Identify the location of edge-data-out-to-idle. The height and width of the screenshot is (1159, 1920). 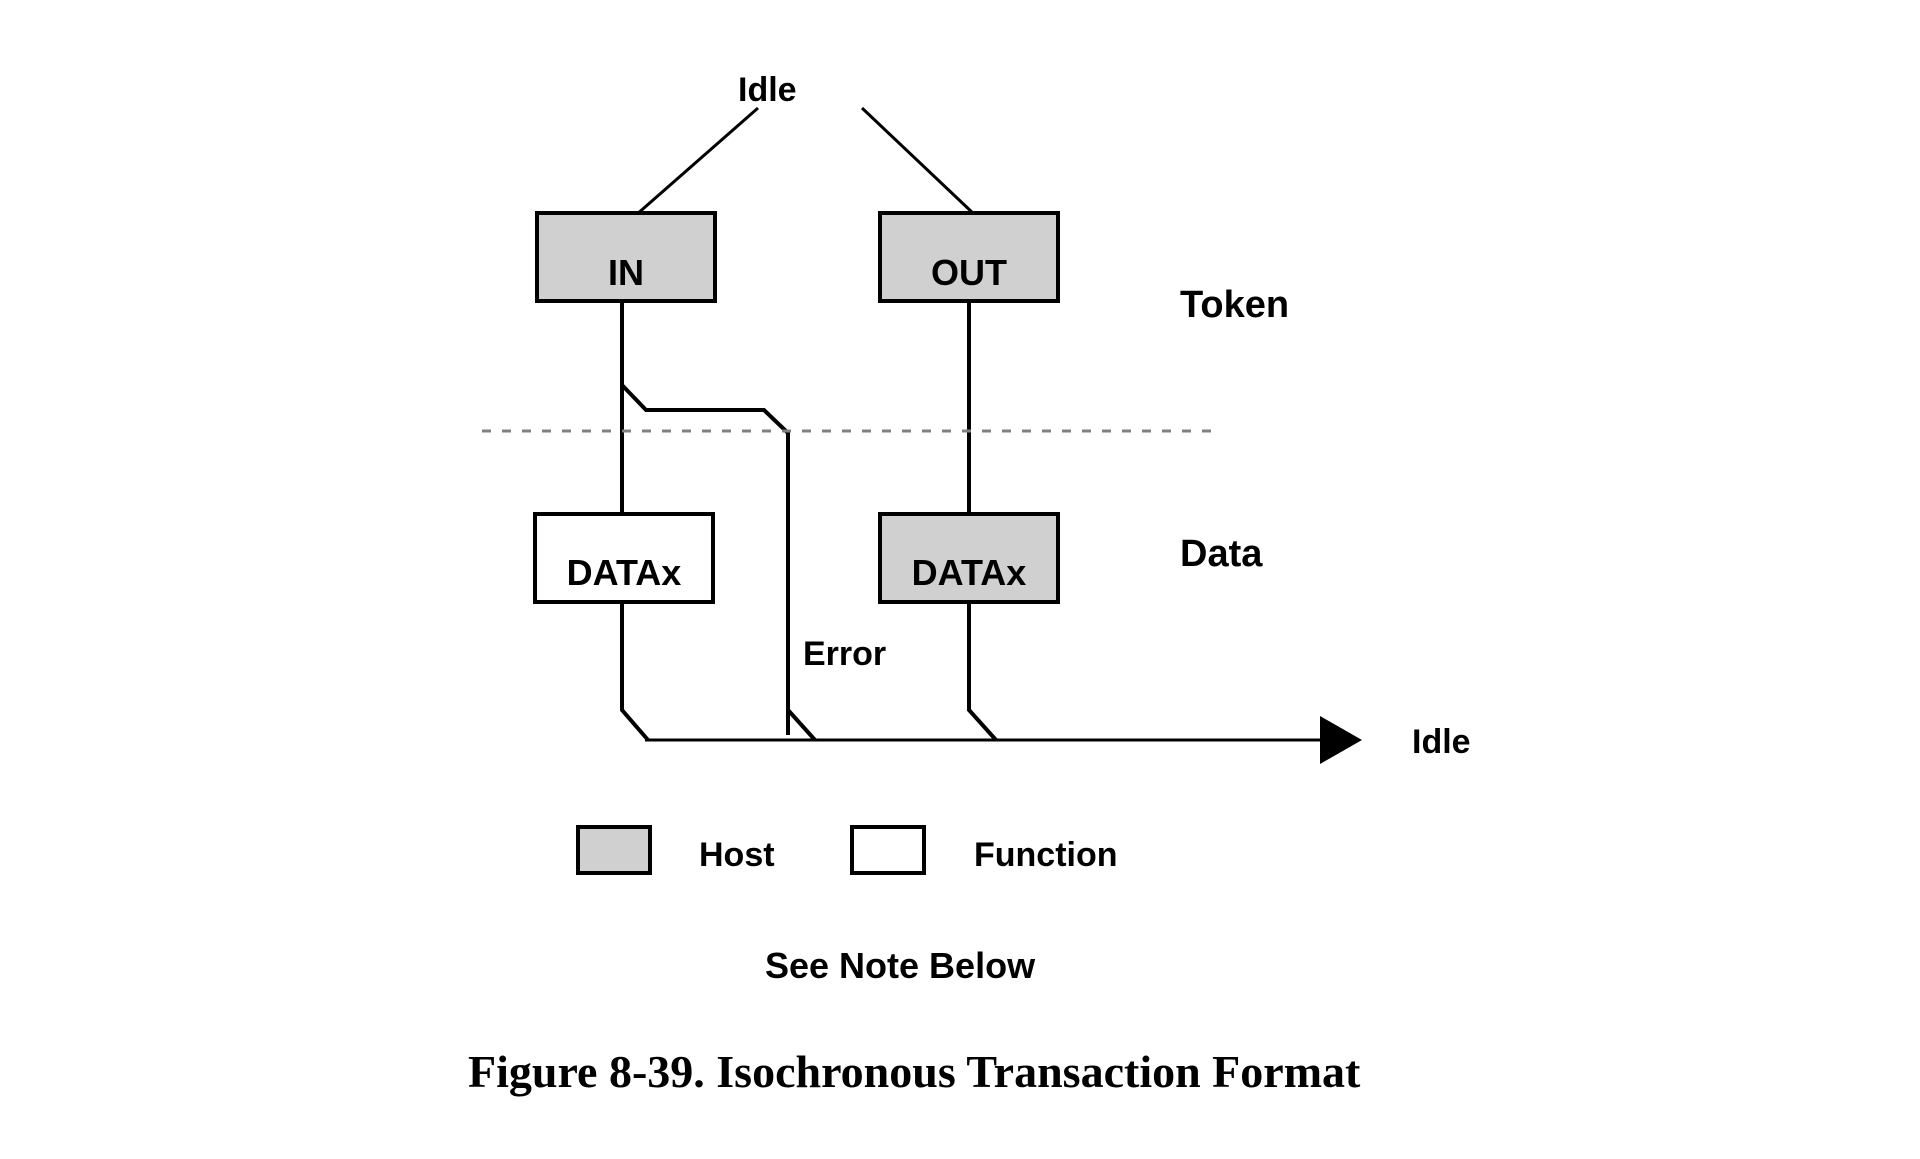
(982, 672).